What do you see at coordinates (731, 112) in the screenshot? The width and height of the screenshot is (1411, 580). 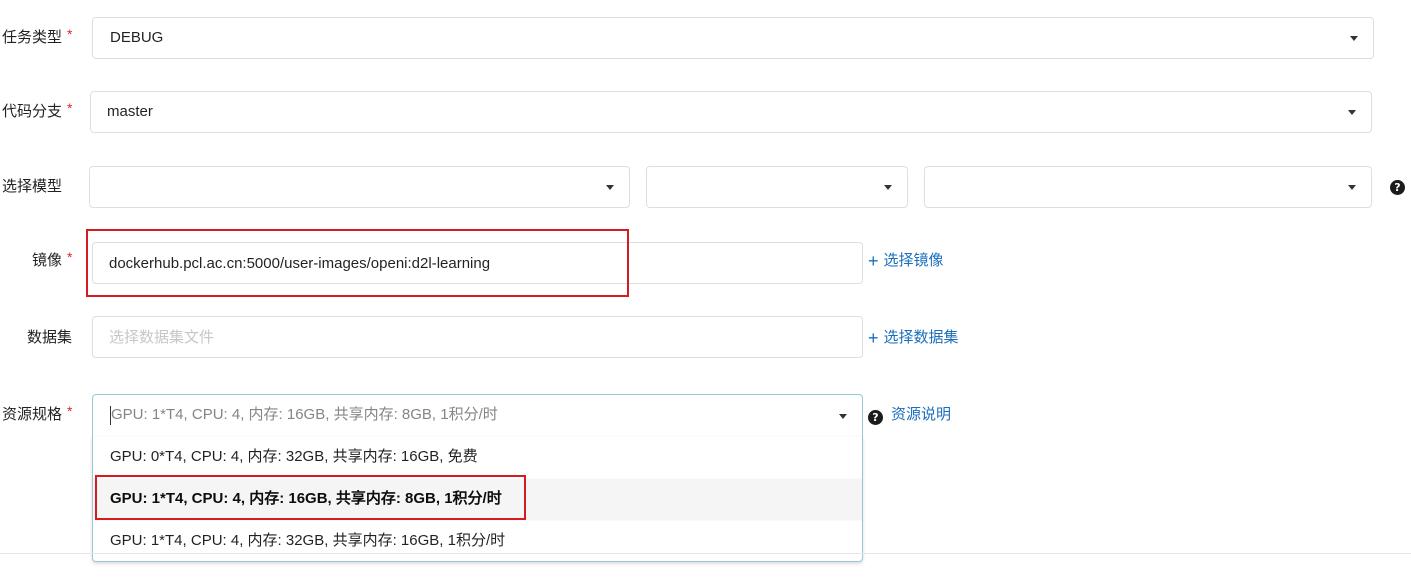 I see `code-branch-select: master` at bounding box center [731, 112].